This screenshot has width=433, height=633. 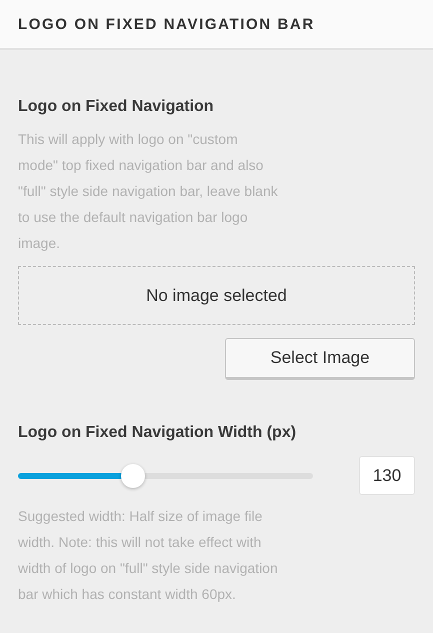 I want to click on slider-thumb, so click(x=133, y=476).